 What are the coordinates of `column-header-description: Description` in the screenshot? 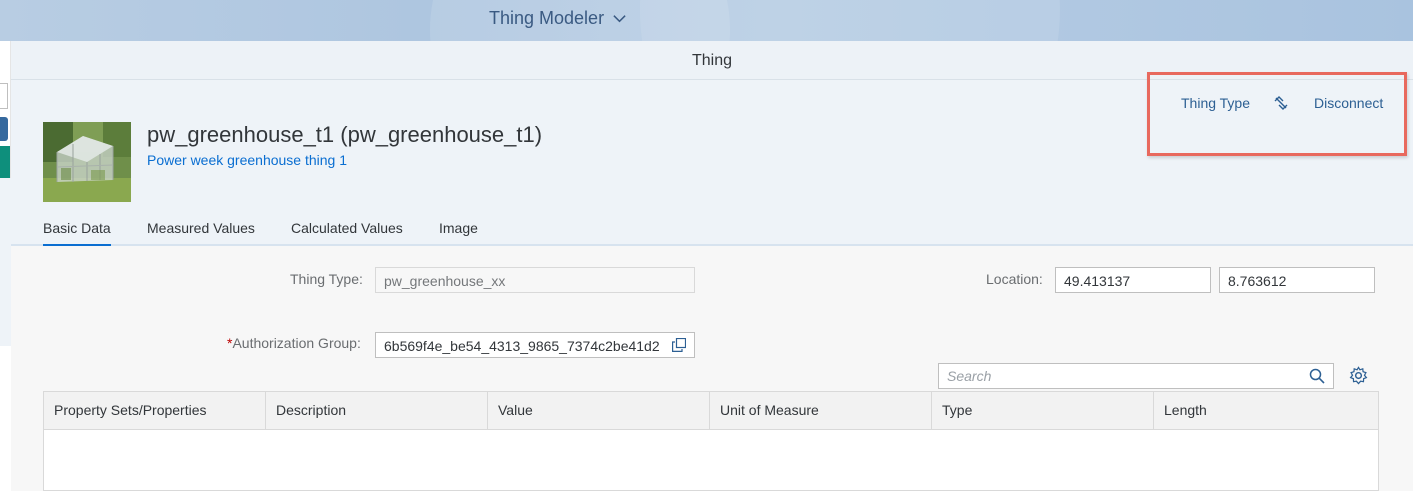 It's located at (377, 411).